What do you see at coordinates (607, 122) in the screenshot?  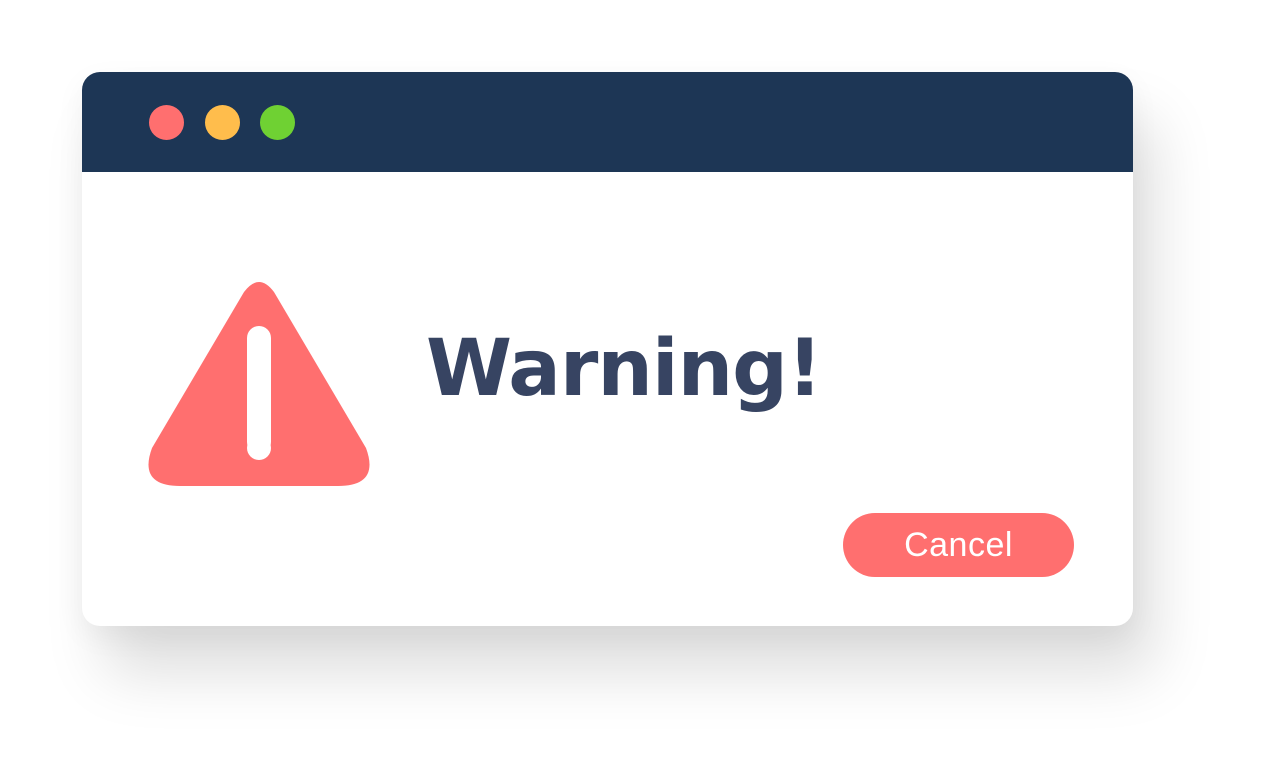 I see `window-titlebar` at bounding box center [607, 122].